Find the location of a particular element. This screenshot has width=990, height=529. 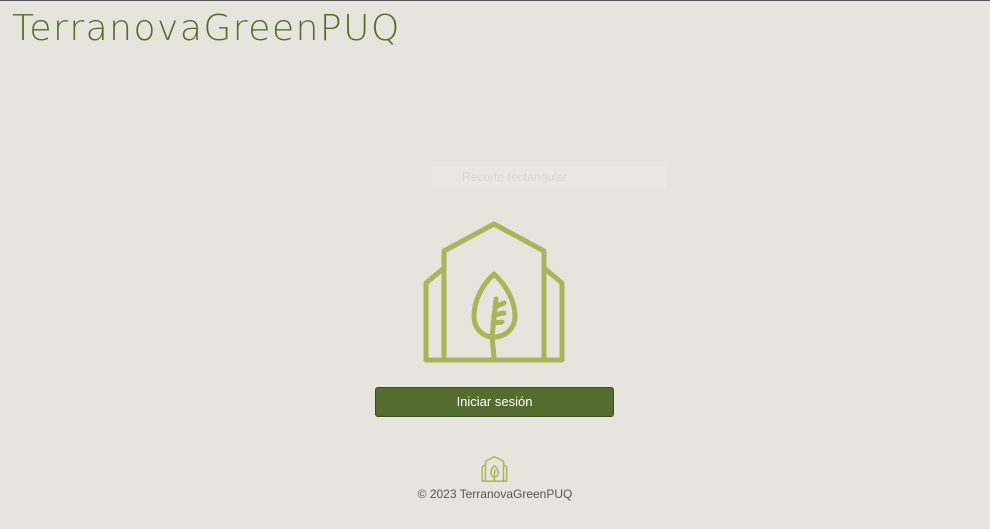

brand-title: TerranovaGreenPUQ is located at coordinates (206, 29).